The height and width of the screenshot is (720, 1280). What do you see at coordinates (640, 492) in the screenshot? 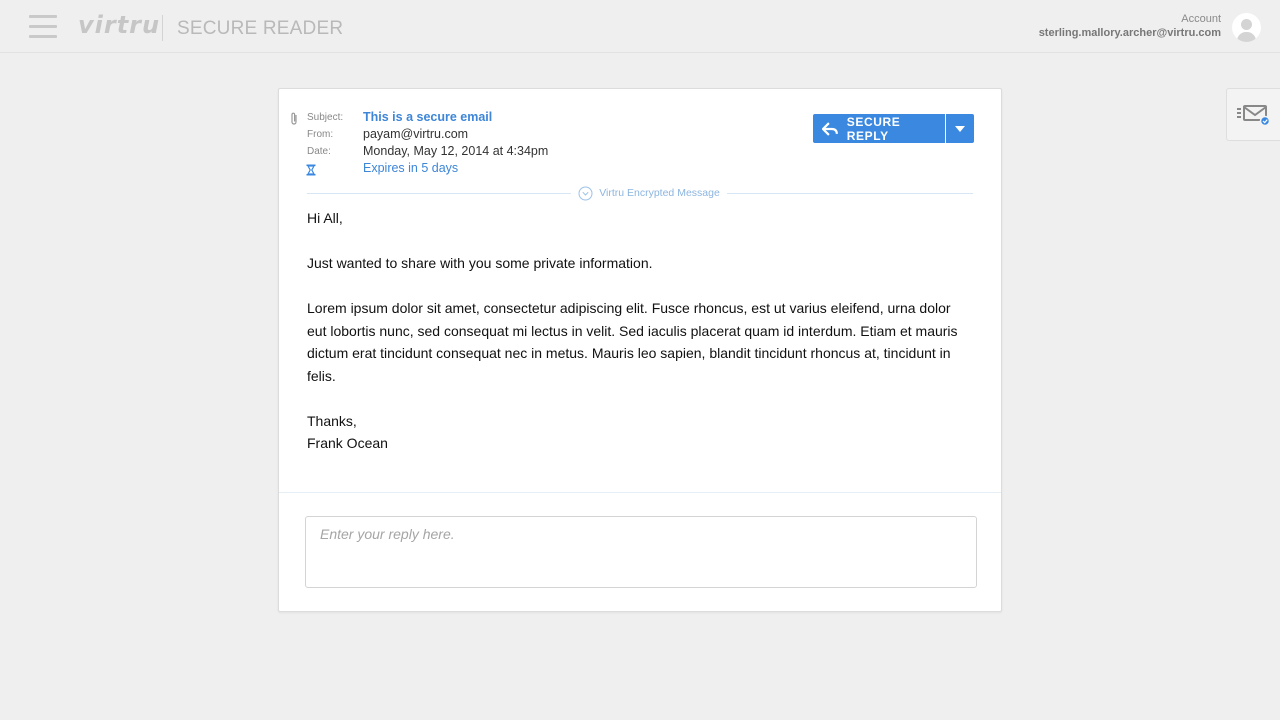
I see `reply-divider` at bounding box center [640, 492].